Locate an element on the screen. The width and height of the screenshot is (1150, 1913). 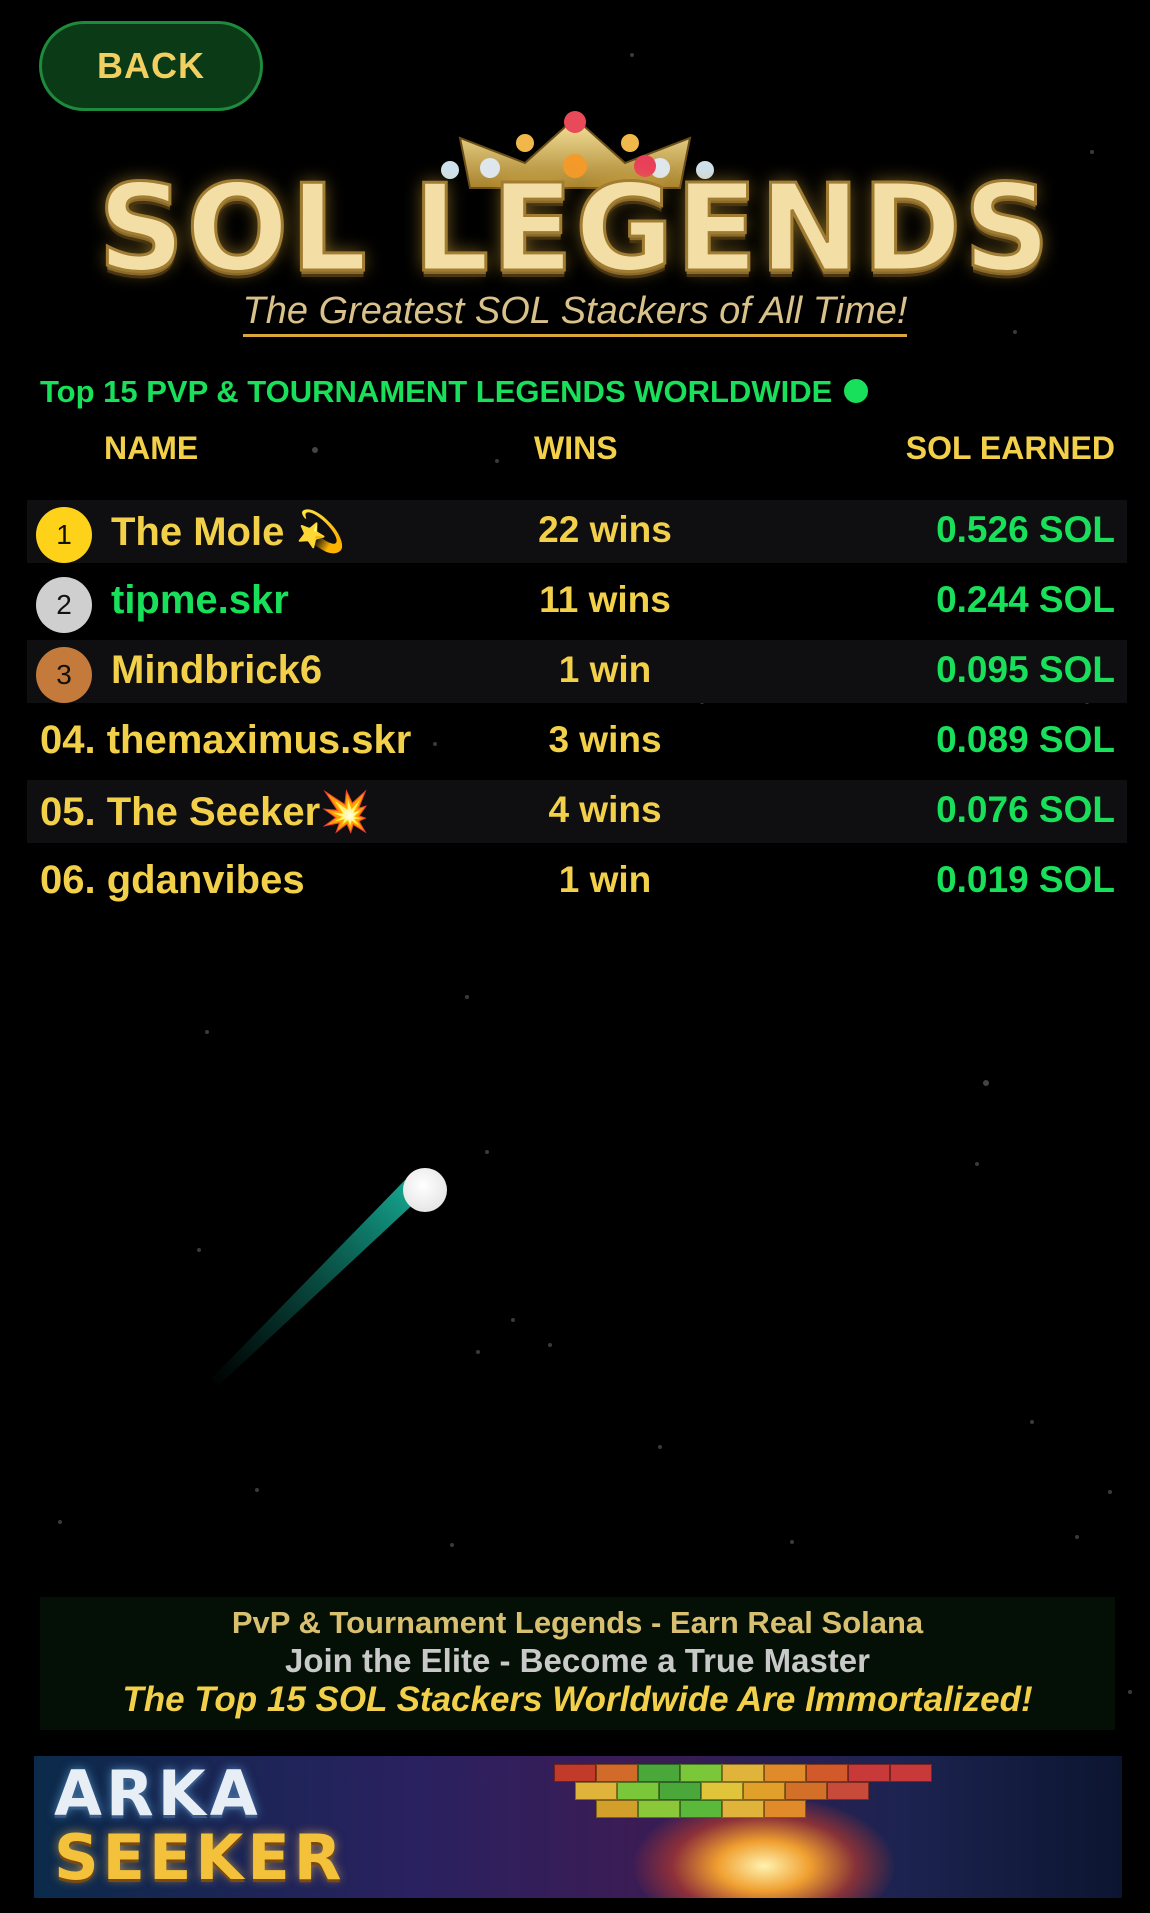
leaderboard-row: 06. gdanvibes 1 win 0.019 SOL is located at coordinates (577, 881).